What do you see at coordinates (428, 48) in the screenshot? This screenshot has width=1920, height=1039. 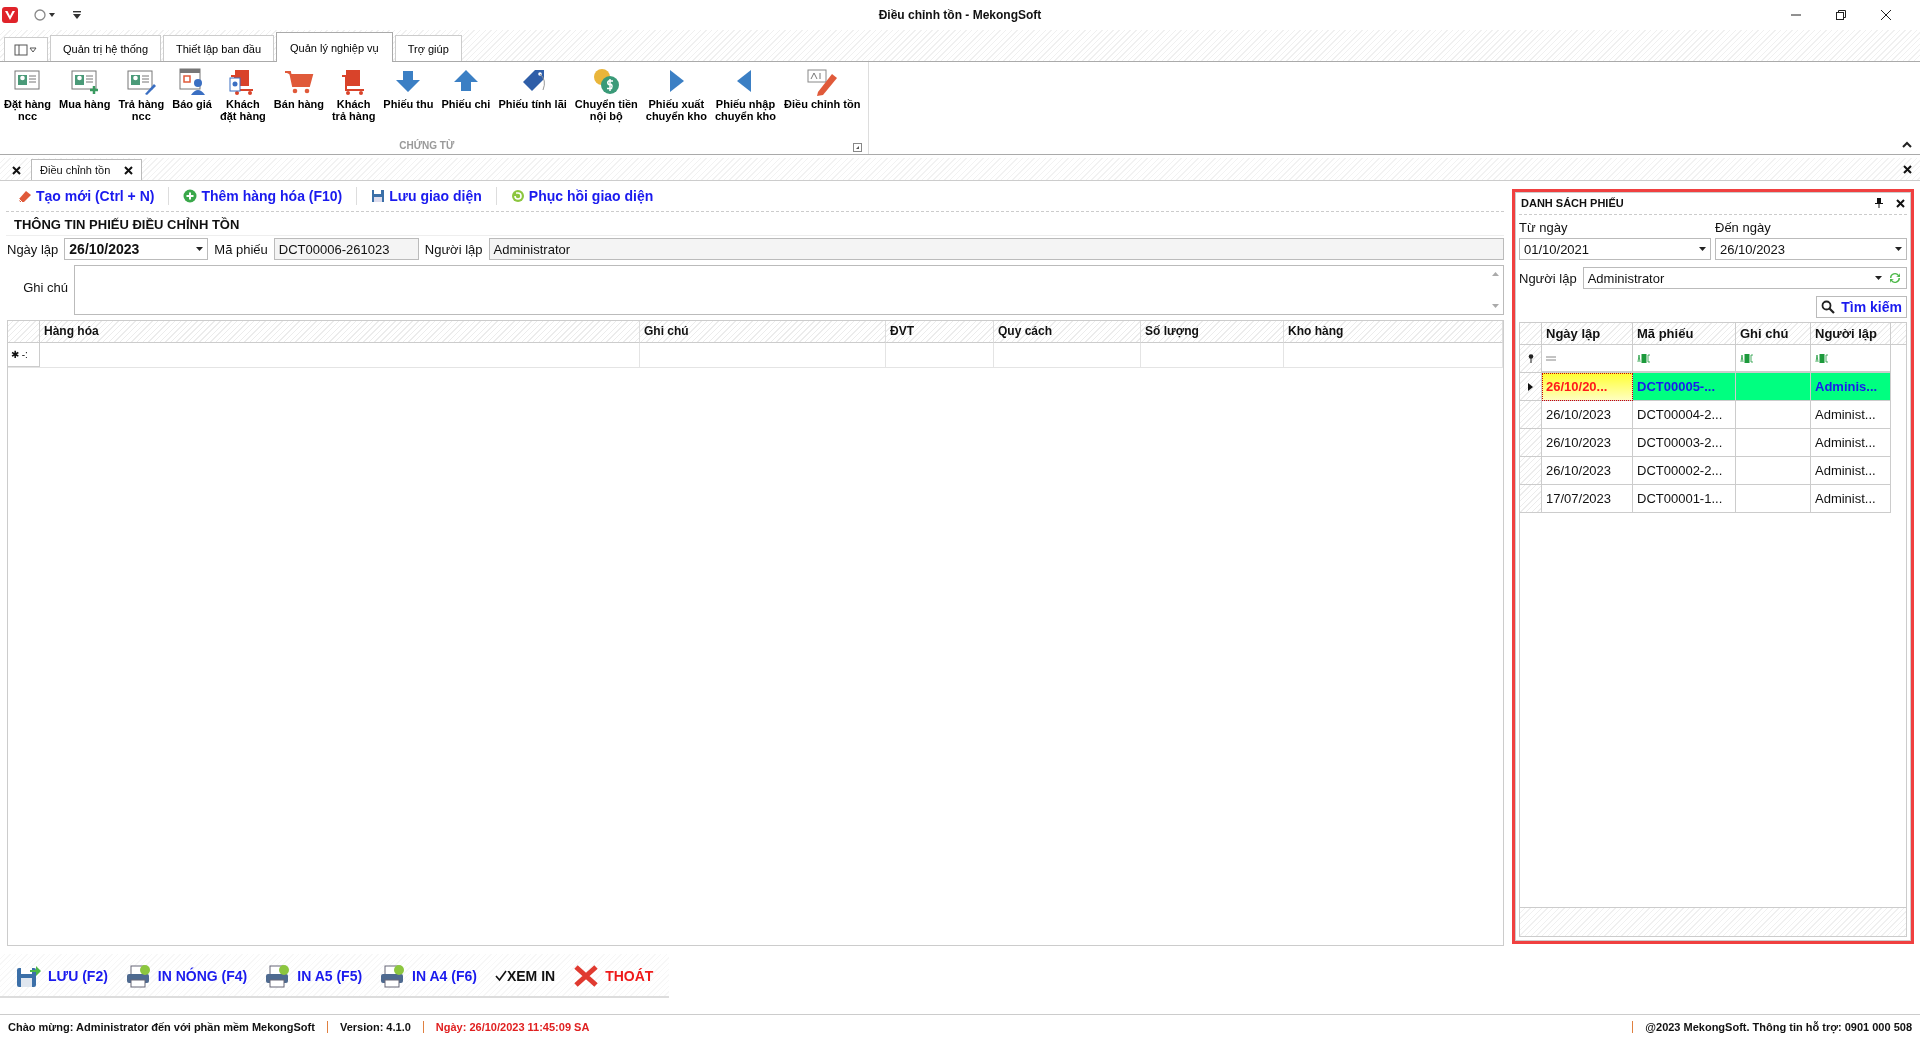 I see `ribbon-tab: Trợ giúp` at bounding box center [428, 48].